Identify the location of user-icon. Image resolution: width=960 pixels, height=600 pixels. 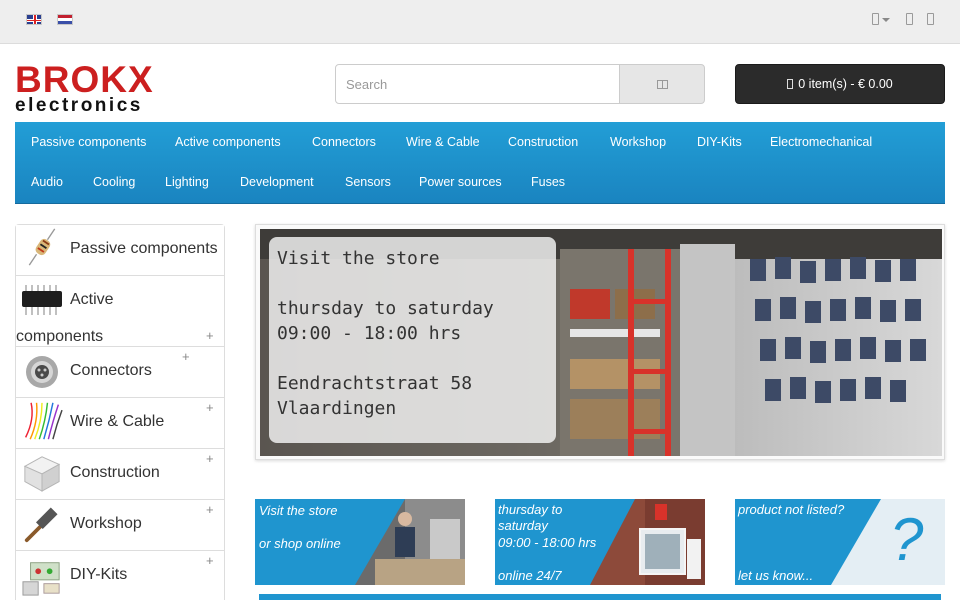
(875, 19).